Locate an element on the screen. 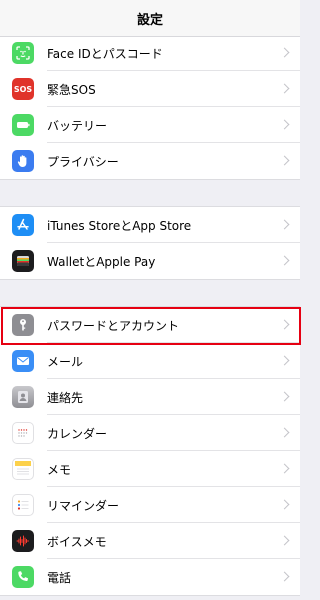  calendar-icon is located at coordinates (23, 433).